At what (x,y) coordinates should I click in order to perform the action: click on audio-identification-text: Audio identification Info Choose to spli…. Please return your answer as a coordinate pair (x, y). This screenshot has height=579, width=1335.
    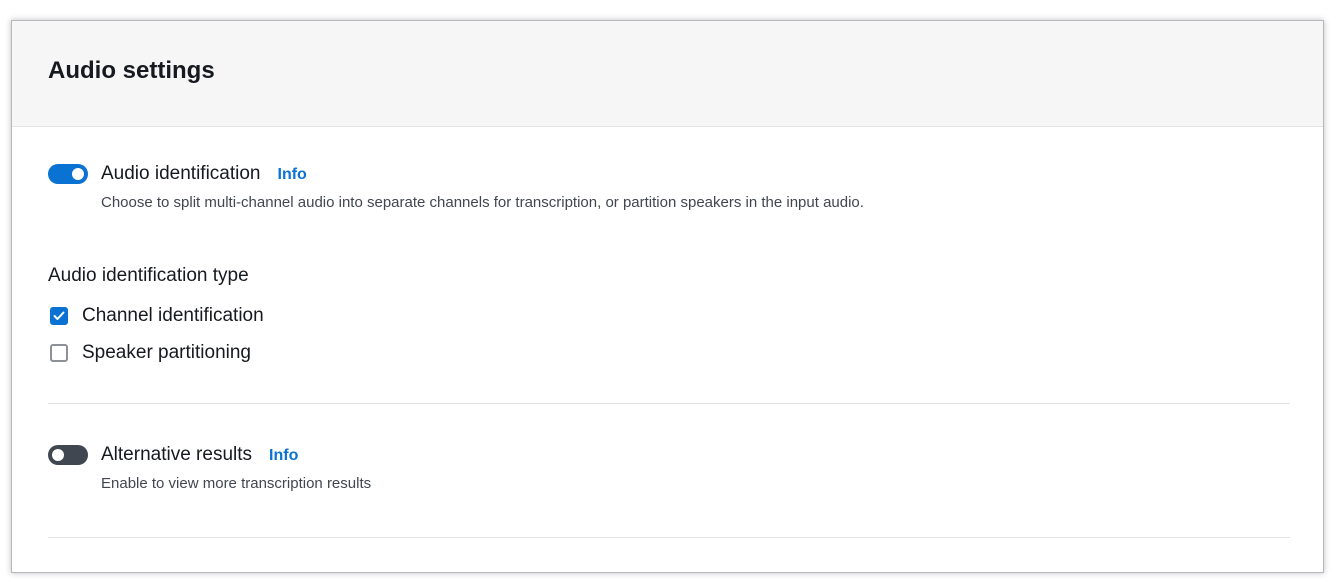
    Looking at the image, I should click on (482, 187).